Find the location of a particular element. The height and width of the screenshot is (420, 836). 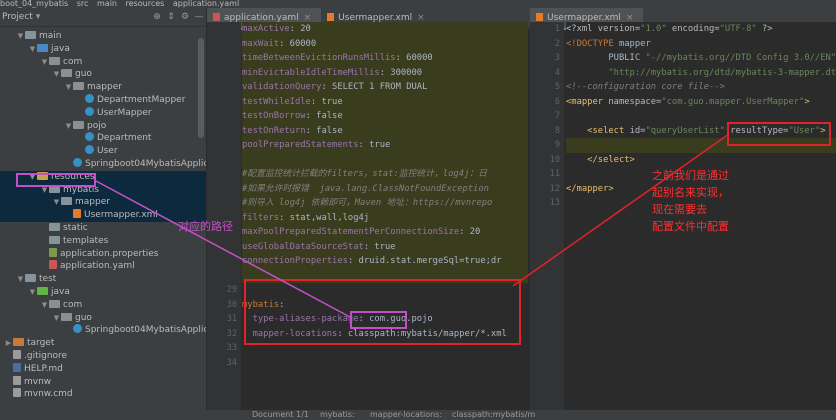

code-token: PUBLIC is located at coordinates (606, 58).